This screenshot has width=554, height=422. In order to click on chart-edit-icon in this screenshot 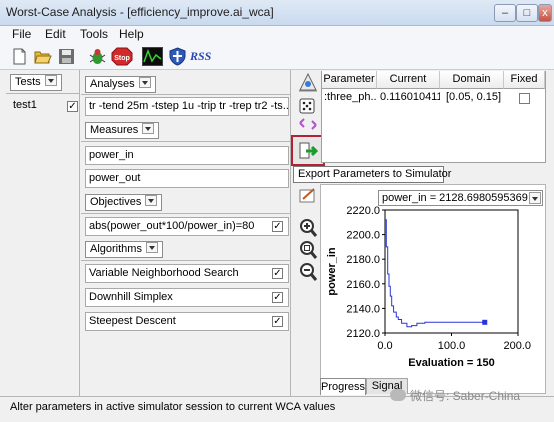, I will do `click(308, 196)`.